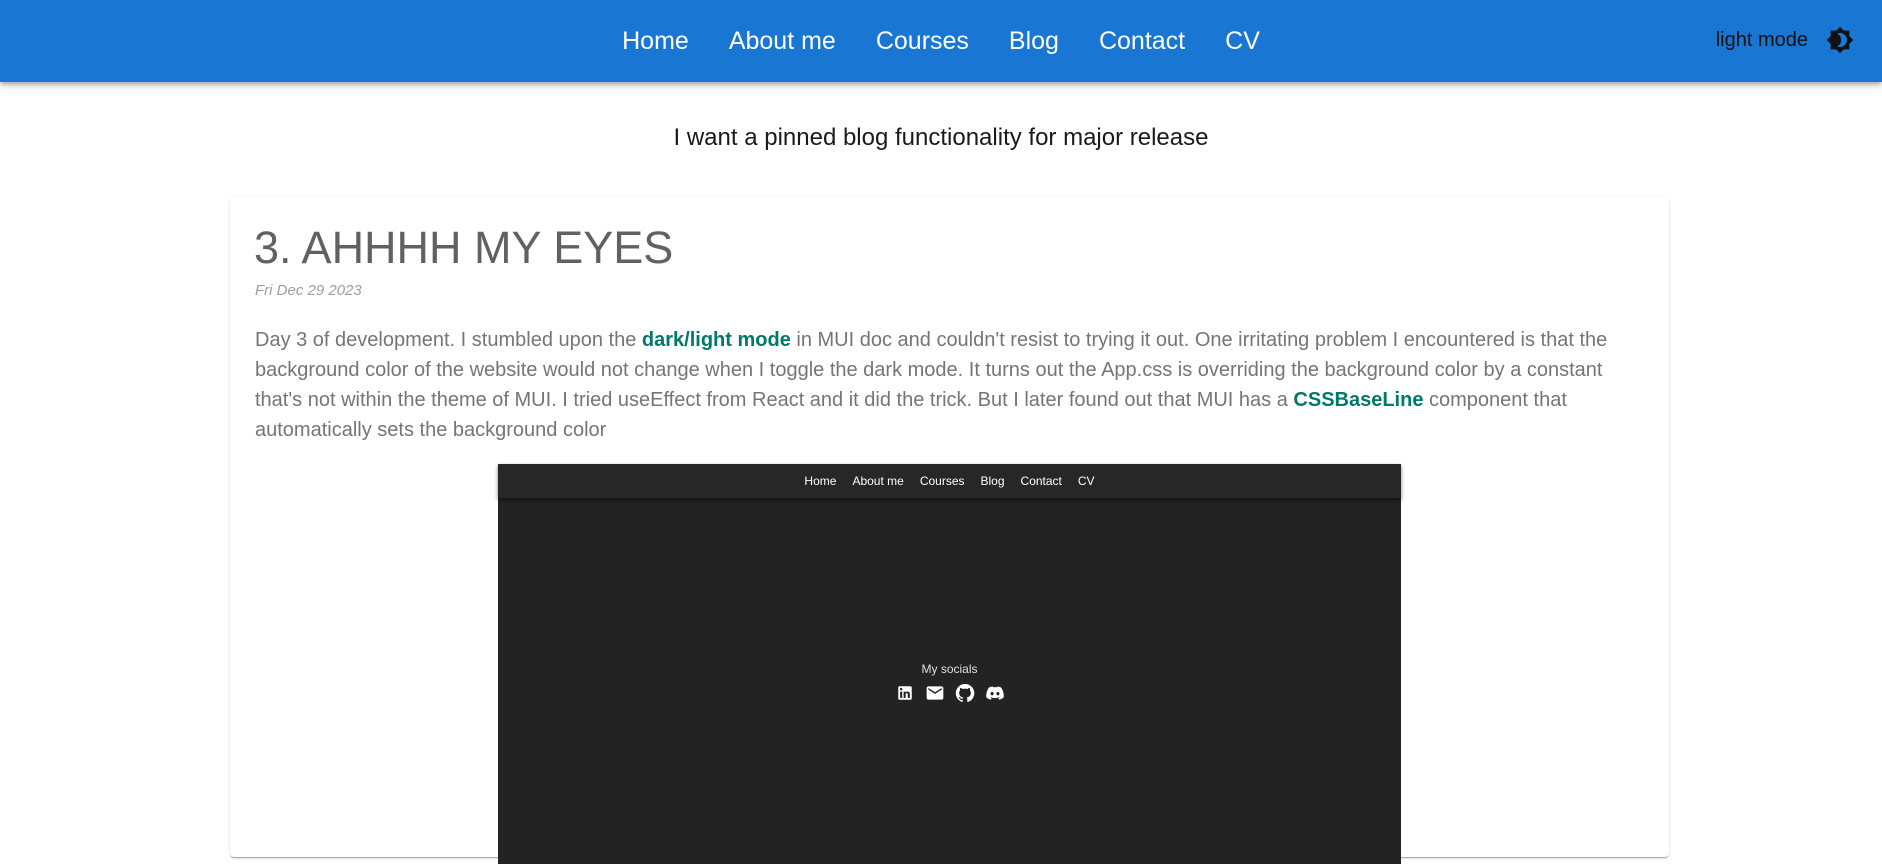 Image resolution: width=1882 pixels, height=864 pixels. I want to click on nav-home-link: Home, so click(655, 41).